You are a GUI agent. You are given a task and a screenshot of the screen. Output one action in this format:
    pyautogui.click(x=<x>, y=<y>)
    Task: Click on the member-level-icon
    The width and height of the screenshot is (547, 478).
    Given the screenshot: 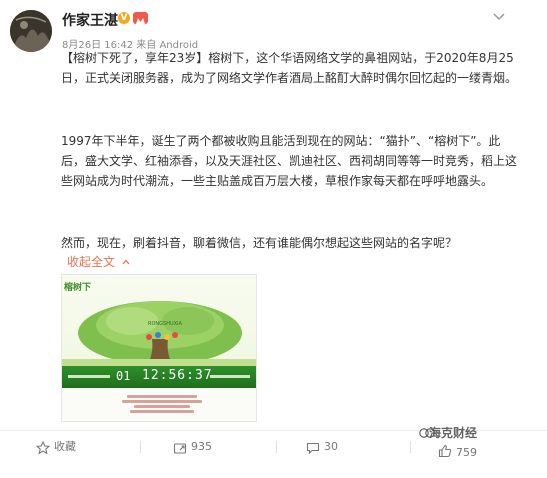 What is the action you would take?
    pyautogui.click(x=140, y=18)
    